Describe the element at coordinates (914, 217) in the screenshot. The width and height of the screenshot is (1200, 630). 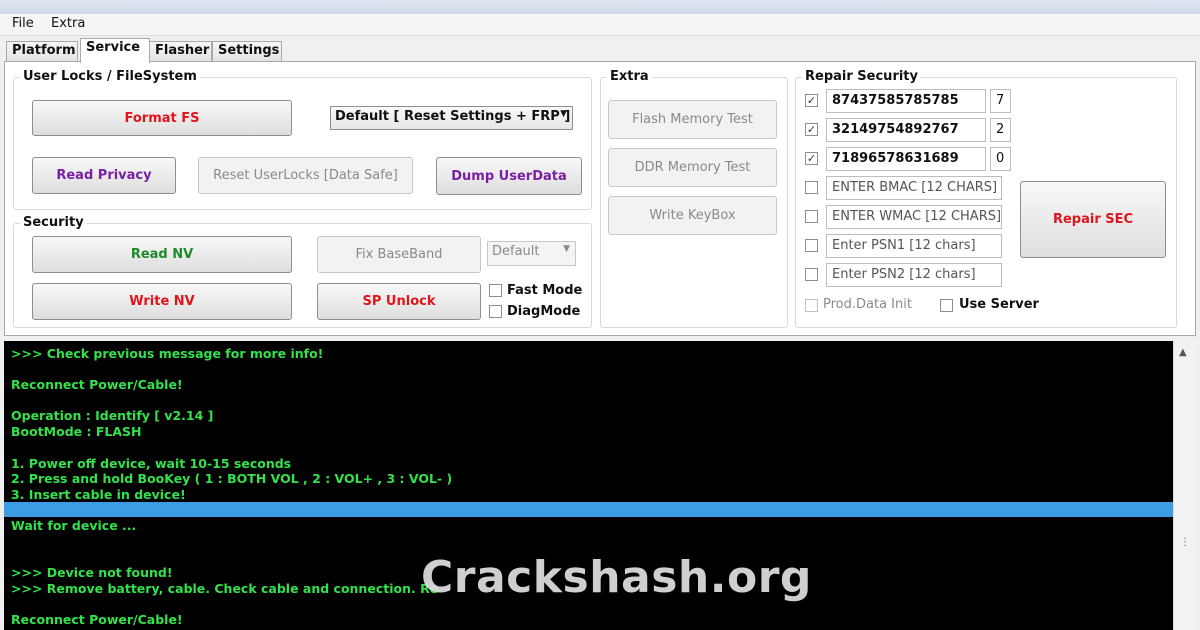
I see `wmac-field: ENTER WMAC [12 CHARS]` at that location.